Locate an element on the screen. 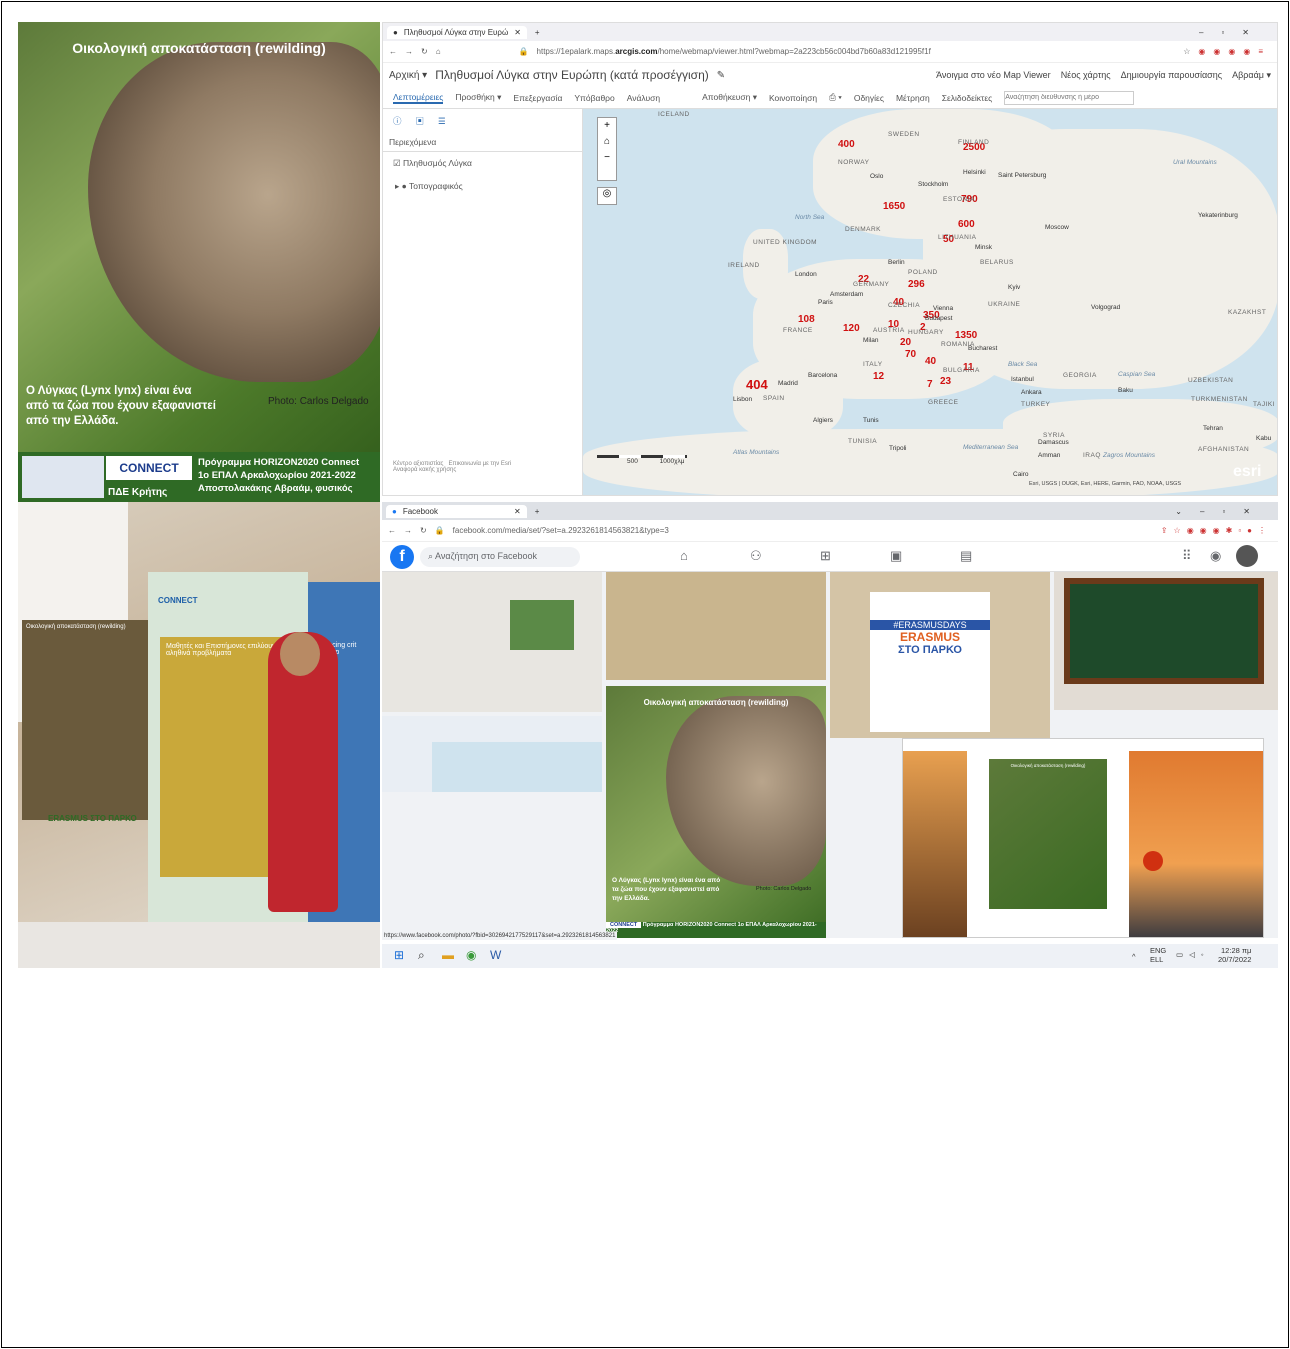 The image size is (1290, 1349). star-icon: ☆ is located at coordinates (1186, 51).